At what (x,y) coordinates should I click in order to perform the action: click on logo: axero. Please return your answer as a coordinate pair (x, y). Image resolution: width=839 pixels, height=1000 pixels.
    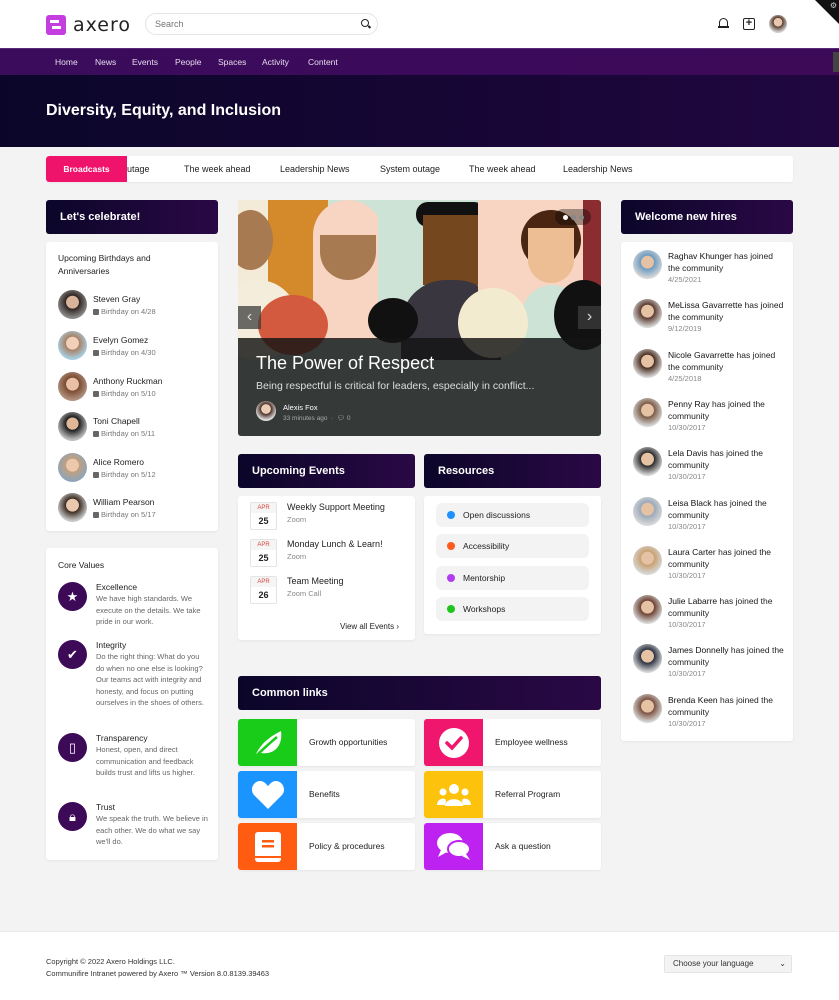
    Looking at the image, I should click on (88, 25).